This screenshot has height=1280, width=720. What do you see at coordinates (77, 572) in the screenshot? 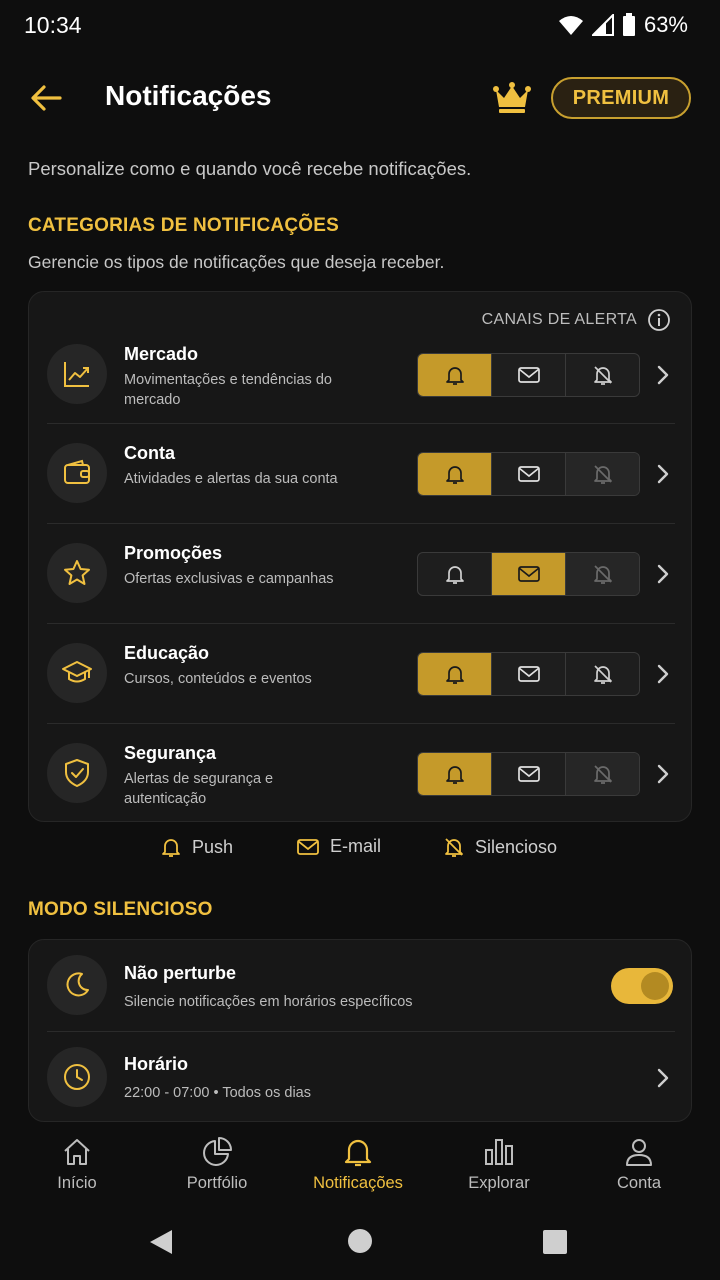
I see `star-icon` at bounding box center [77, 572].